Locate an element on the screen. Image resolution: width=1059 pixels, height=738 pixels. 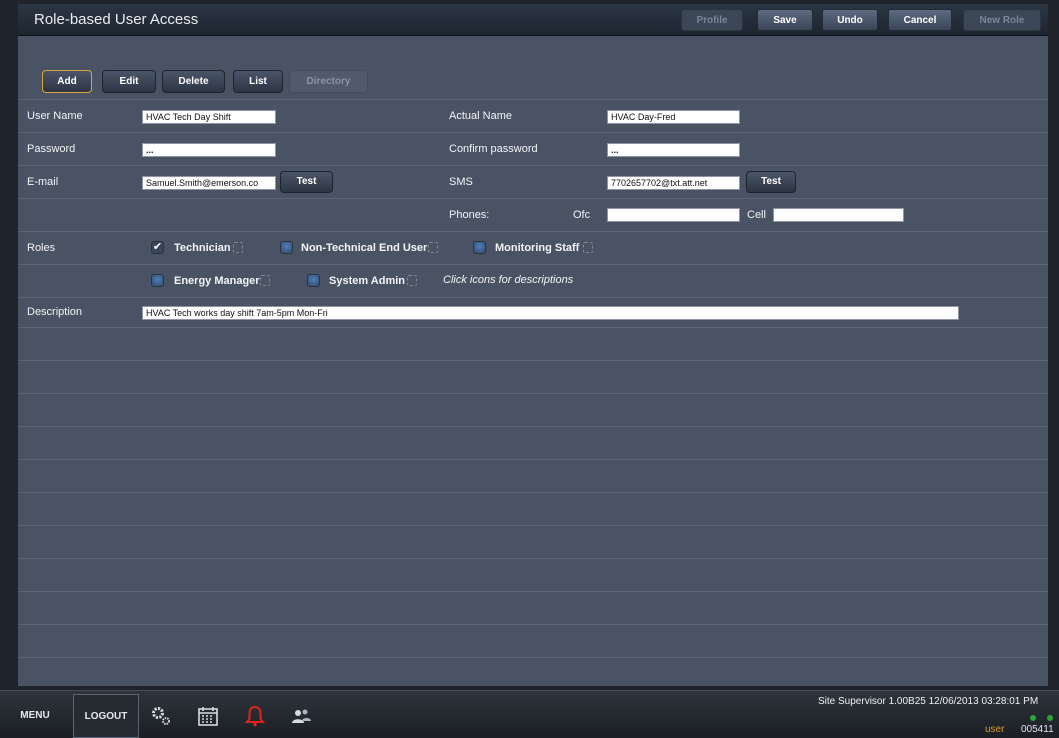
menu-button: MENU is located at coordinates (35, 716).